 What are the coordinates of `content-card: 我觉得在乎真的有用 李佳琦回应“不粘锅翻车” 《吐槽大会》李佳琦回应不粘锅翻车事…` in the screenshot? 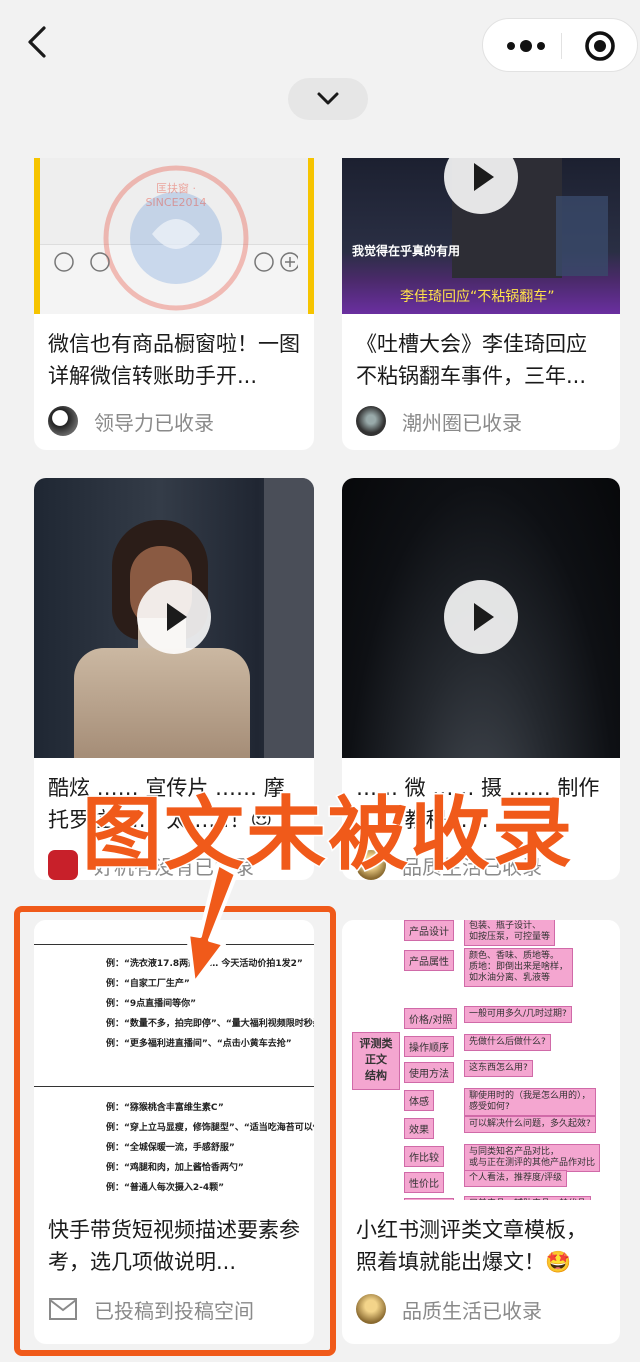 It's located at (481, 304).